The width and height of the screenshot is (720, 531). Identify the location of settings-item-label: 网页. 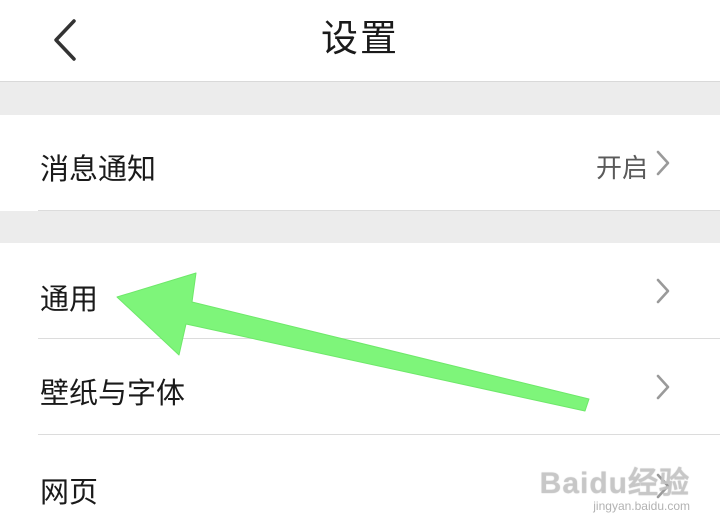
(69, 492).